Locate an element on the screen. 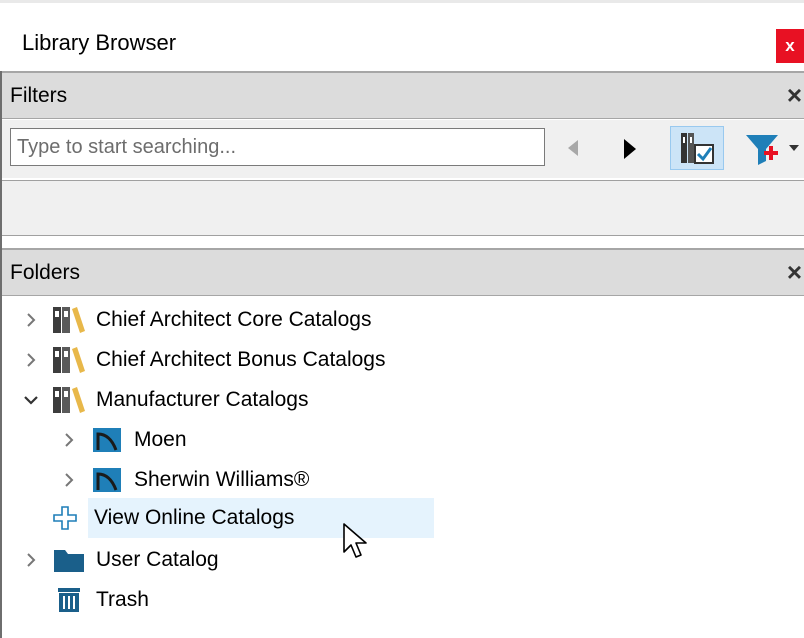  tree-item-bonus-catalogs: Chief Architect Bonus Catalogs is located at coordinates (203, 360).